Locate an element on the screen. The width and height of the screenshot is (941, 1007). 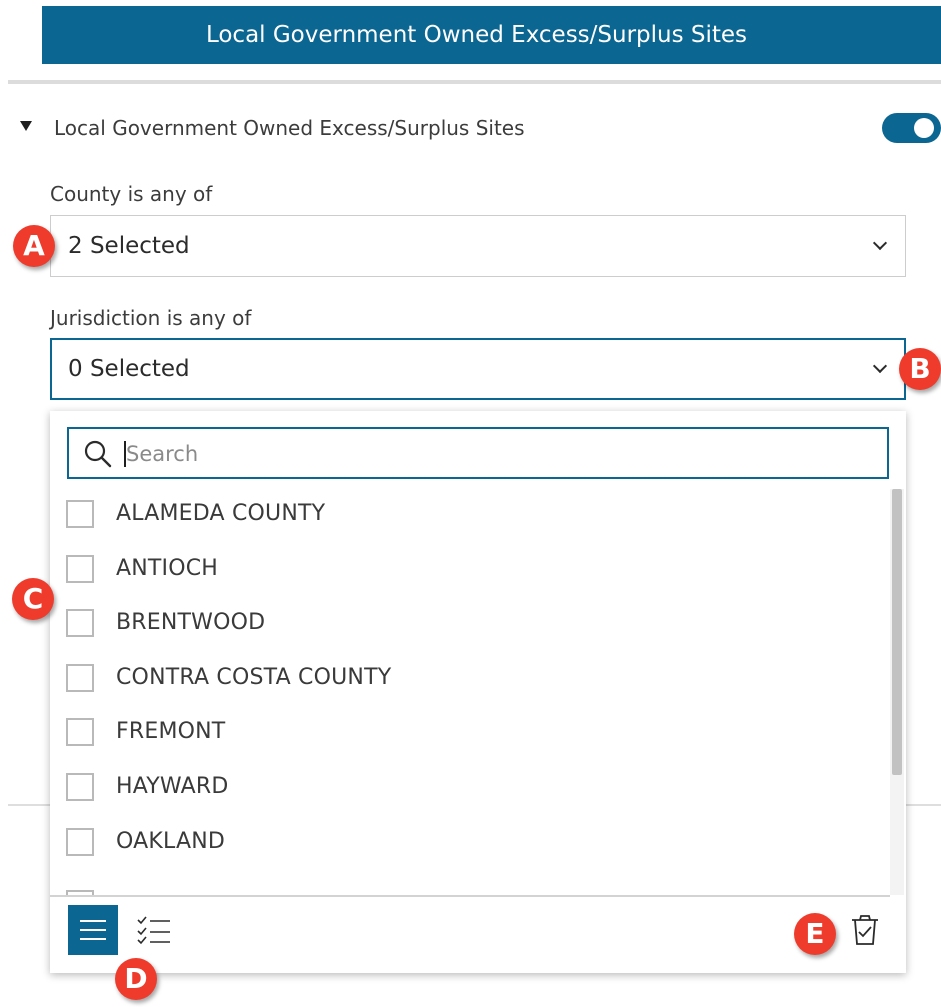
list-item-label: ANTIOCH is located at coordinates (167, 568).